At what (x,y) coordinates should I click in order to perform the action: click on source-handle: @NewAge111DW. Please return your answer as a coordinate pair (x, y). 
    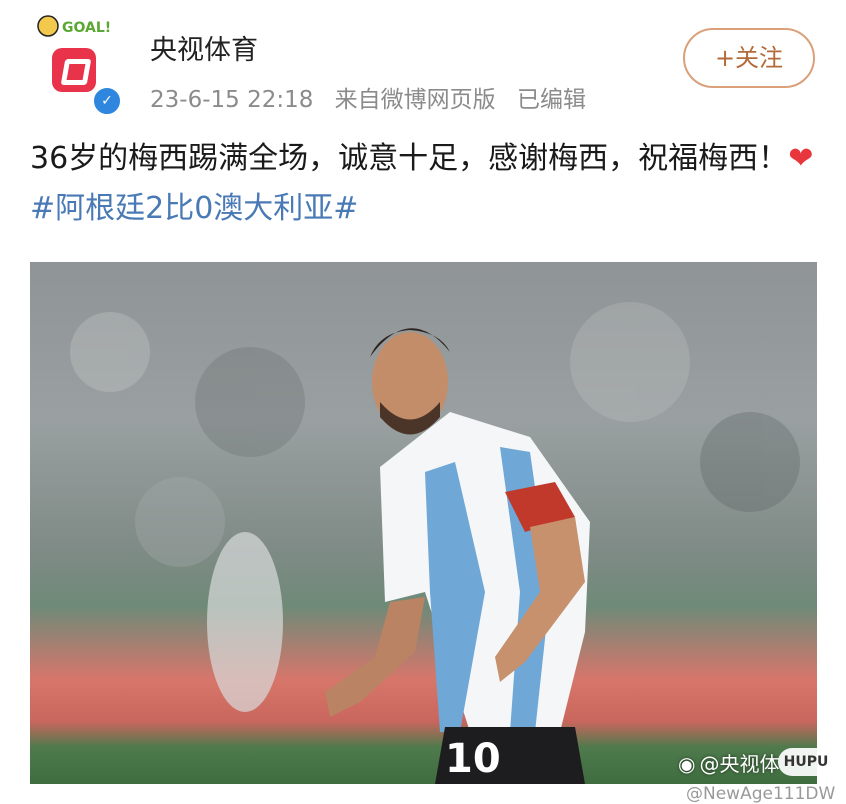
    Looking at the image, I should click on (761, 794).